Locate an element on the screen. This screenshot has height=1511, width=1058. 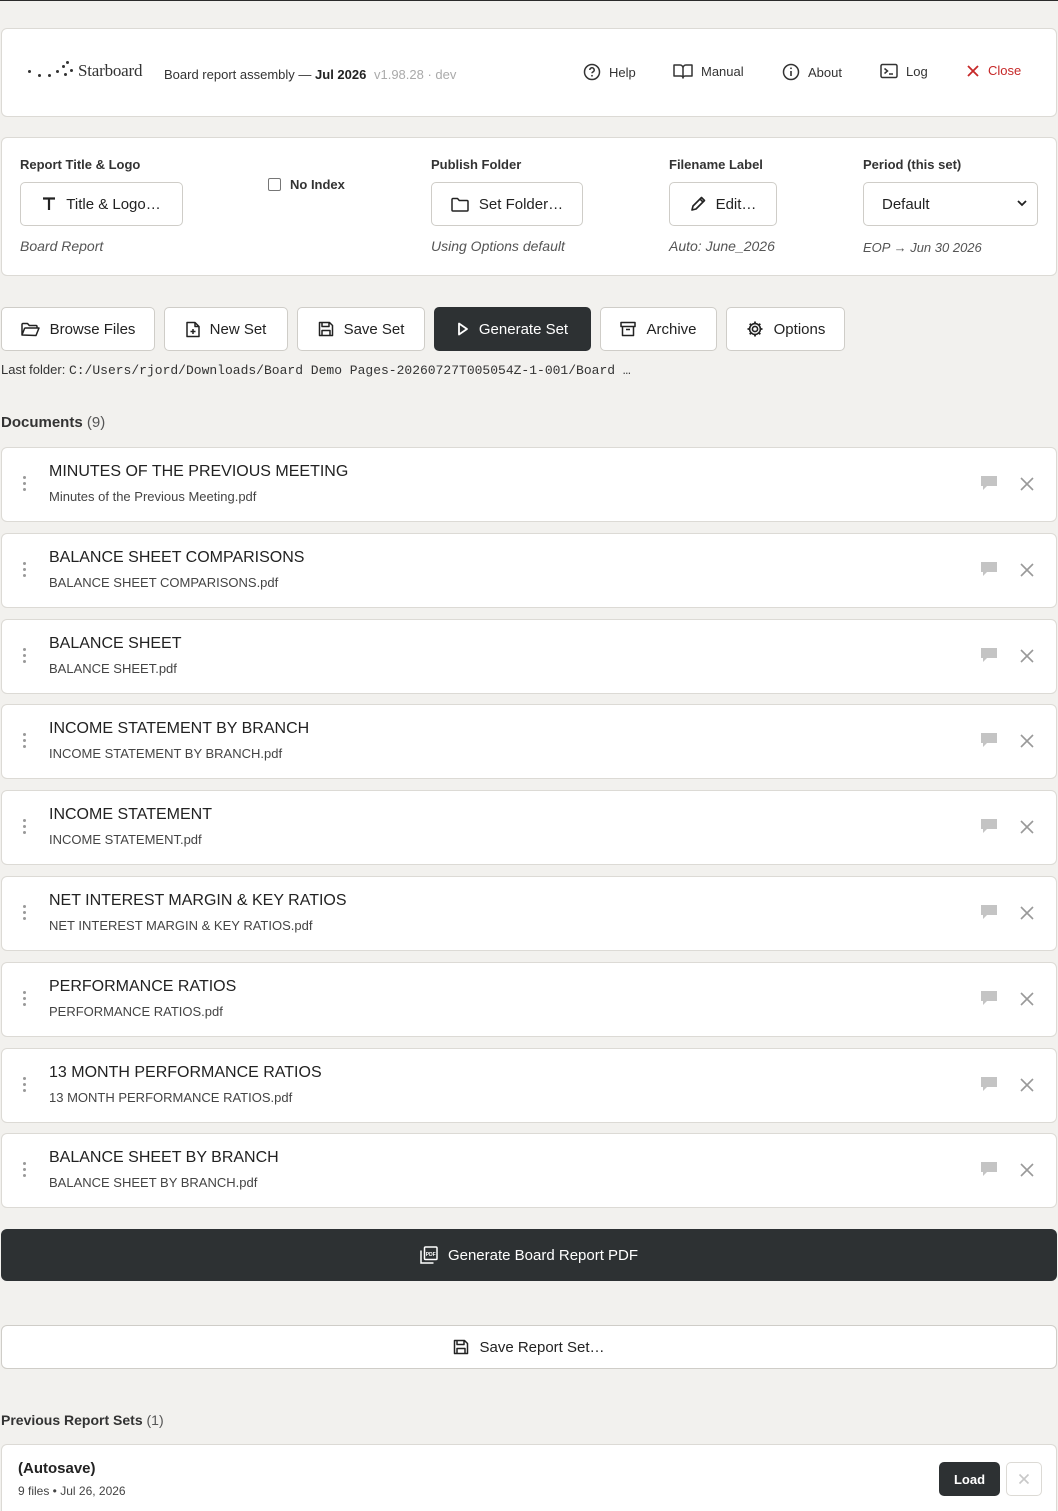
publish-folder-hint: Using Options default is located at coordinates (498, 246).